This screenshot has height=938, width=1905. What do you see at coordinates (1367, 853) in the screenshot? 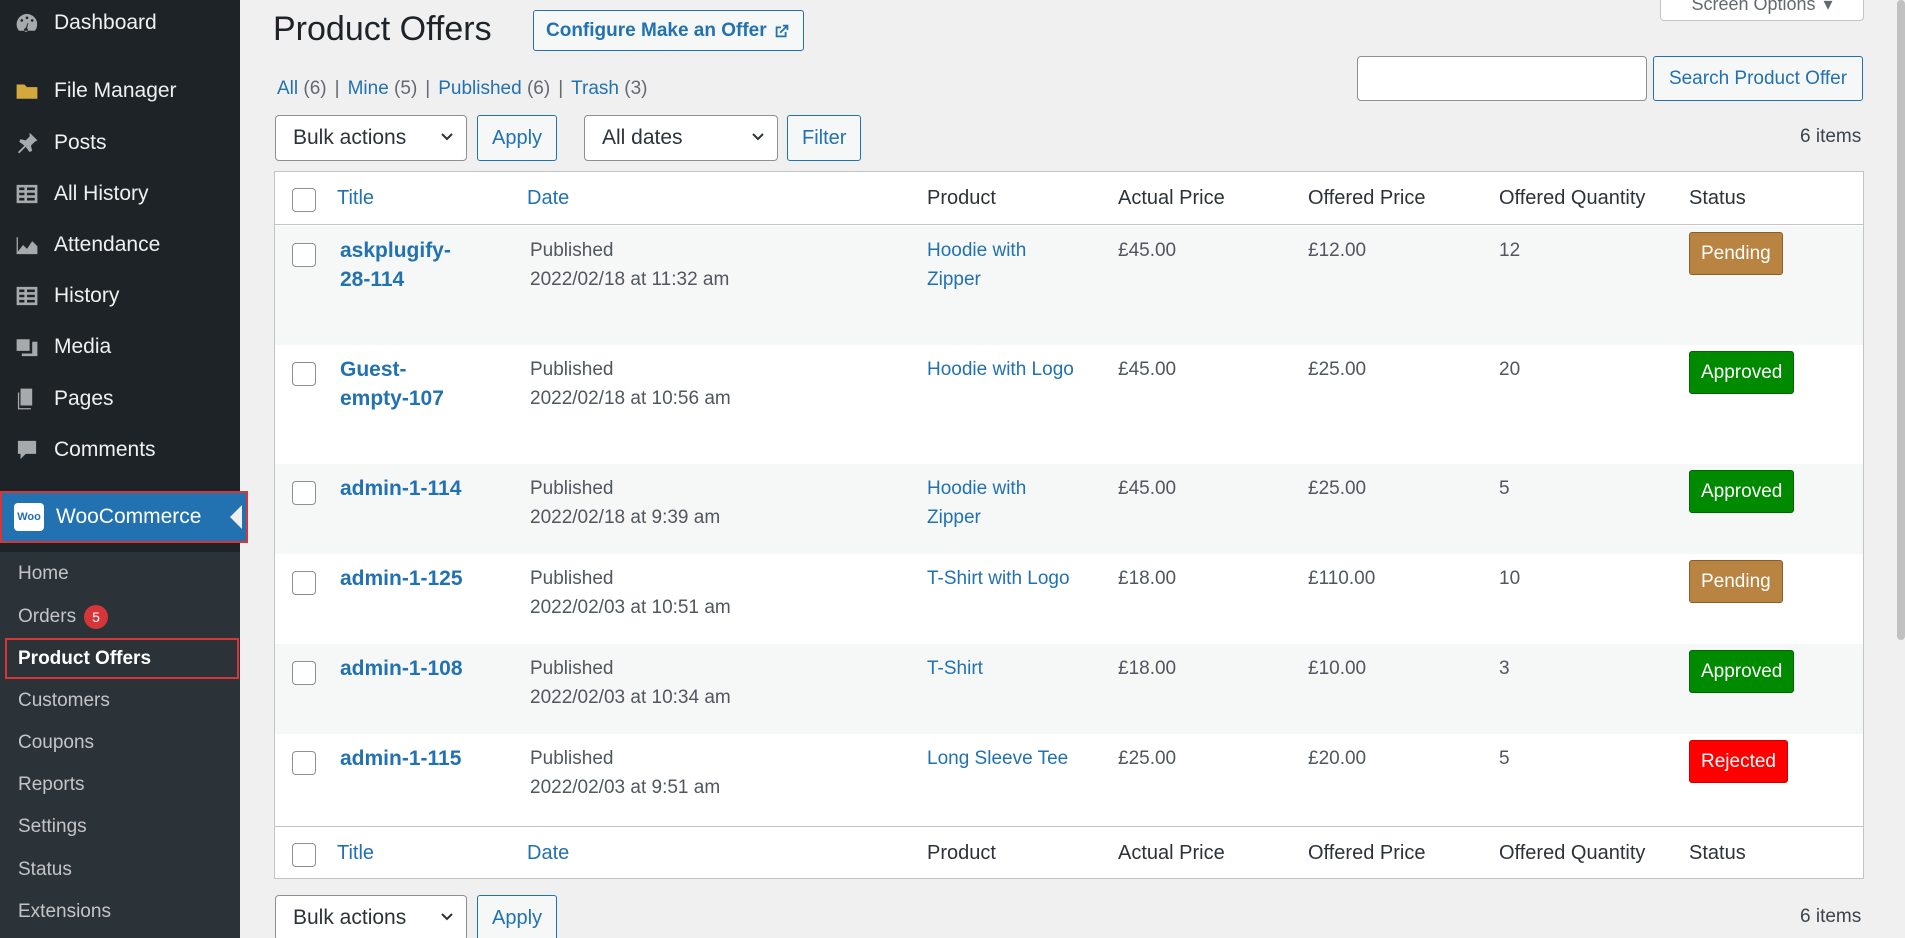
I see `column-offered-price: Offered Price` at bounding box center [1367, 853].